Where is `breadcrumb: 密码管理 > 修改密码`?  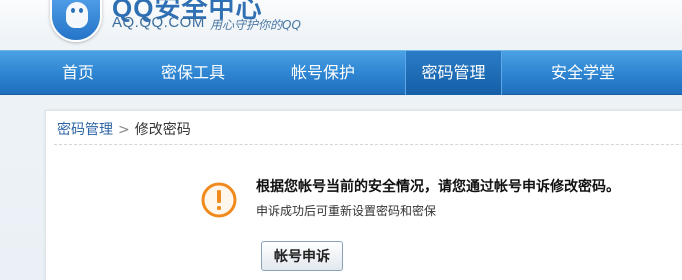
breadcrumb: 密码管理 > 修改密码 is located at coordinates (124, 129).